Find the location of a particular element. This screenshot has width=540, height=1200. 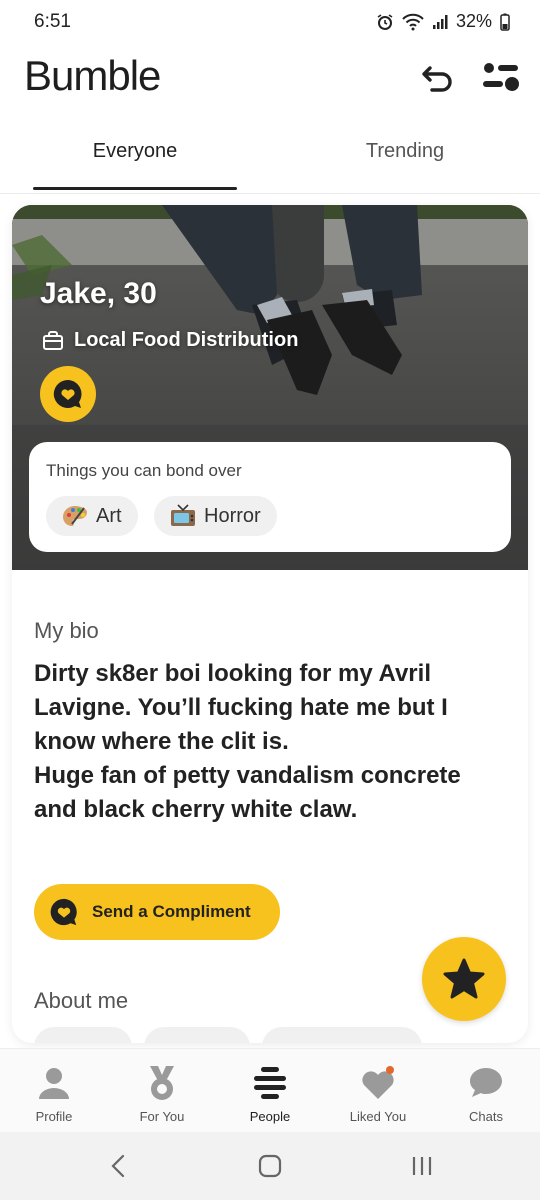

nav-chats: Chats is located at coordinates (486, 1093).